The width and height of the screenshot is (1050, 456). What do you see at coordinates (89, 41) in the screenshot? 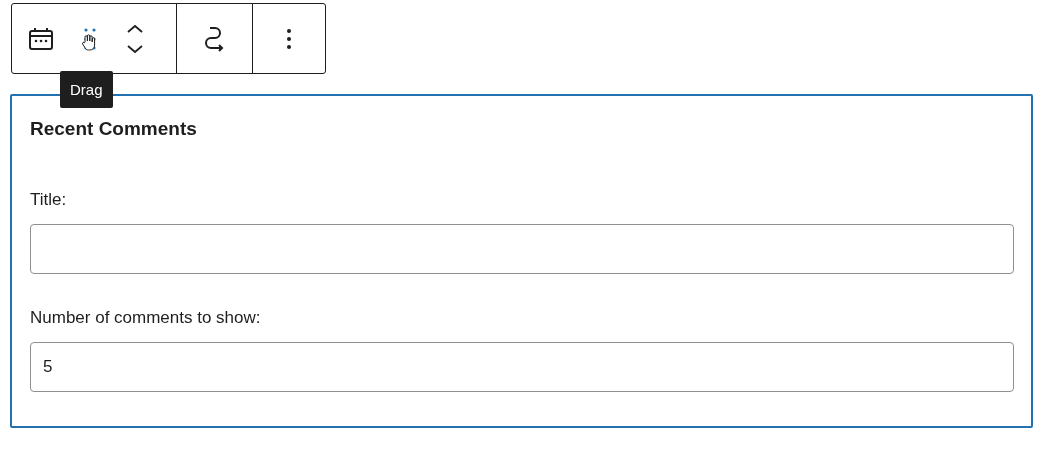
I see `hand-cursor-icon` at bounding box center [89, 41].